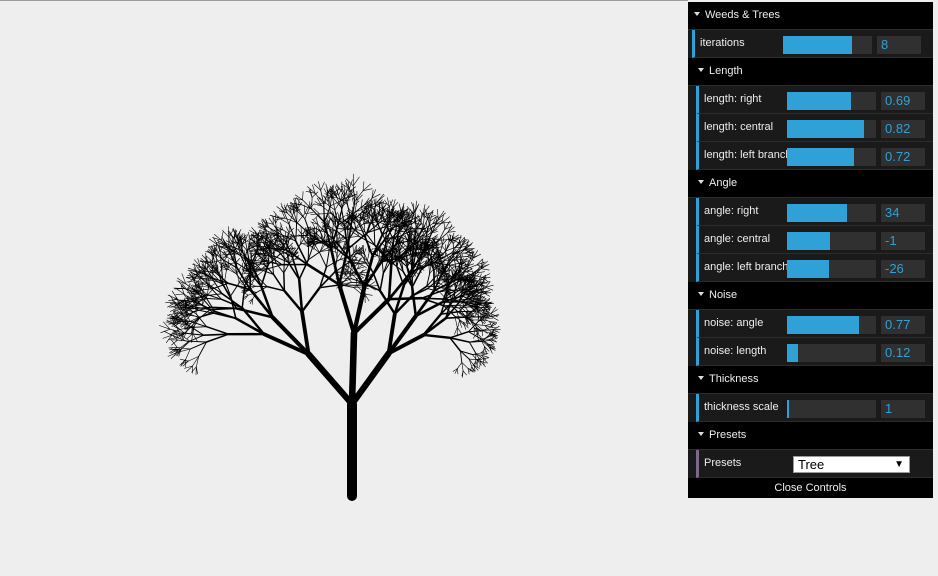 This screenshot has width=938, height=576. Describe the element at coordinates (903, 101) in the screenshot. I see `length-right-input` at that location.